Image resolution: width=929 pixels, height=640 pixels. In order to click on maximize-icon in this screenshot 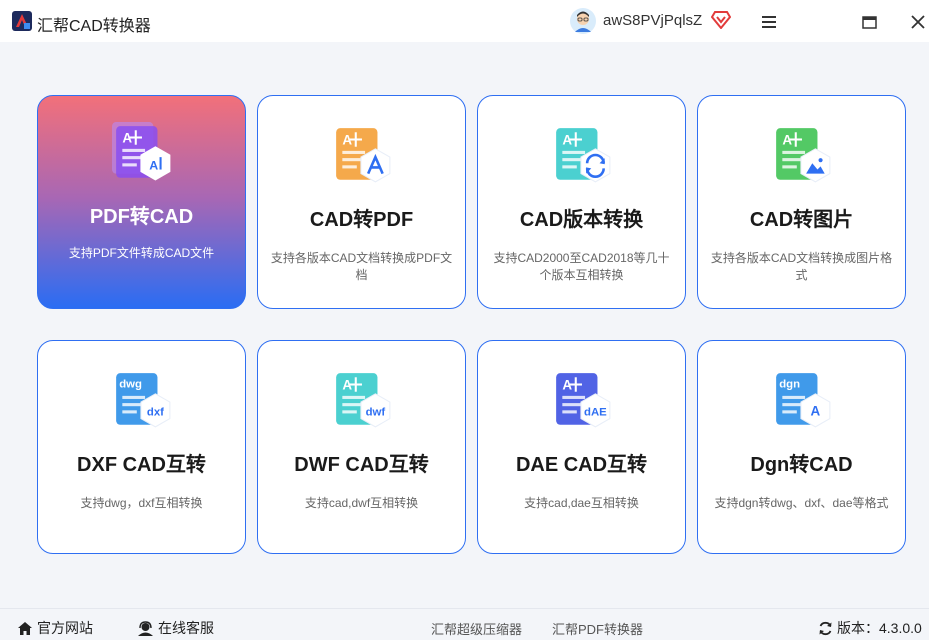, I will do `click(869, 22)`.